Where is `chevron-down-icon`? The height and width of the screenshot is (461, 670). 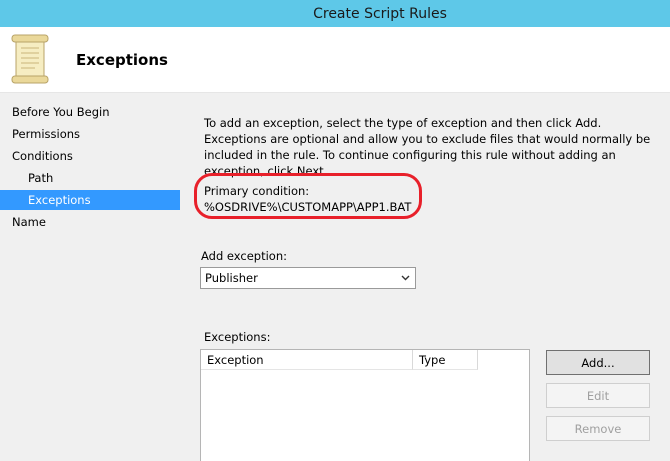
chevron-down-icon is located at coordinates (405, 278).